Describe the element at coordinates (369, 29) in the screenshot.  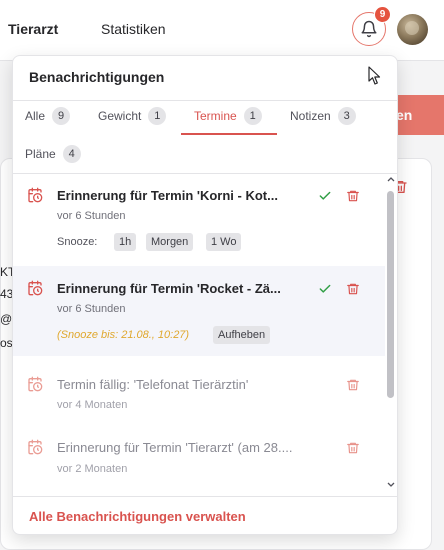
I see `bell-icon` at that location.